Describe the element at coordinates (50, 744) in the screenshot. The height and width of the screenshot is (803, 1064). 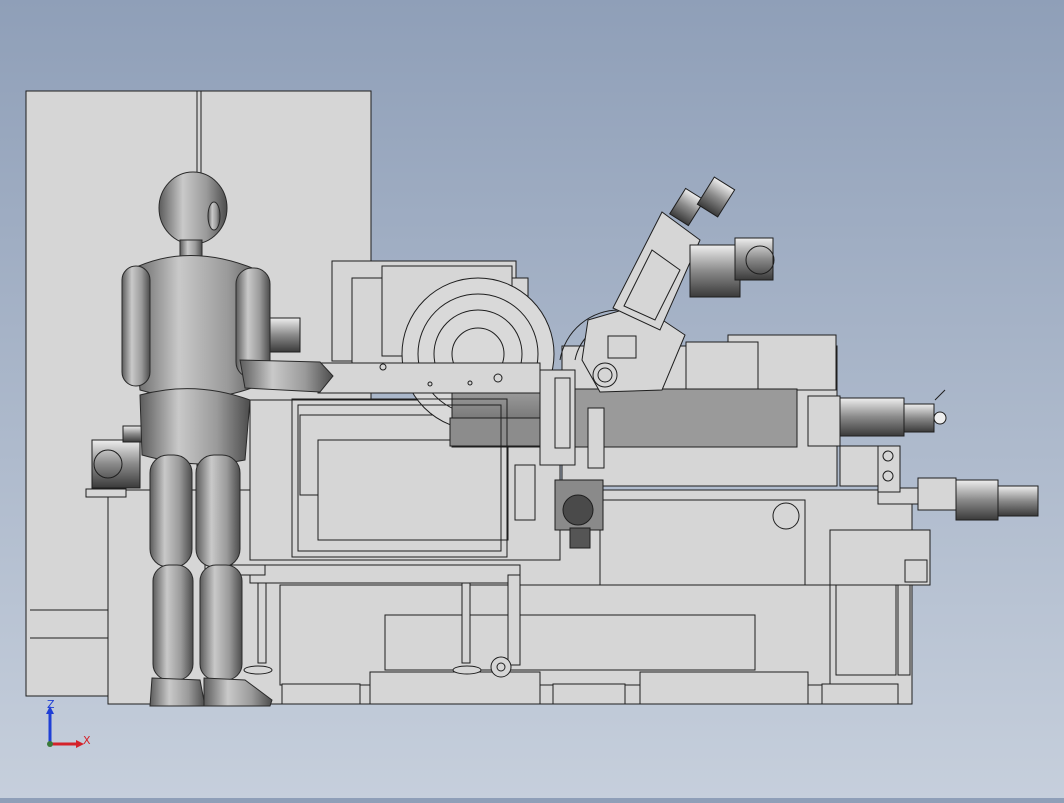
I see `triad-origin` at that location.